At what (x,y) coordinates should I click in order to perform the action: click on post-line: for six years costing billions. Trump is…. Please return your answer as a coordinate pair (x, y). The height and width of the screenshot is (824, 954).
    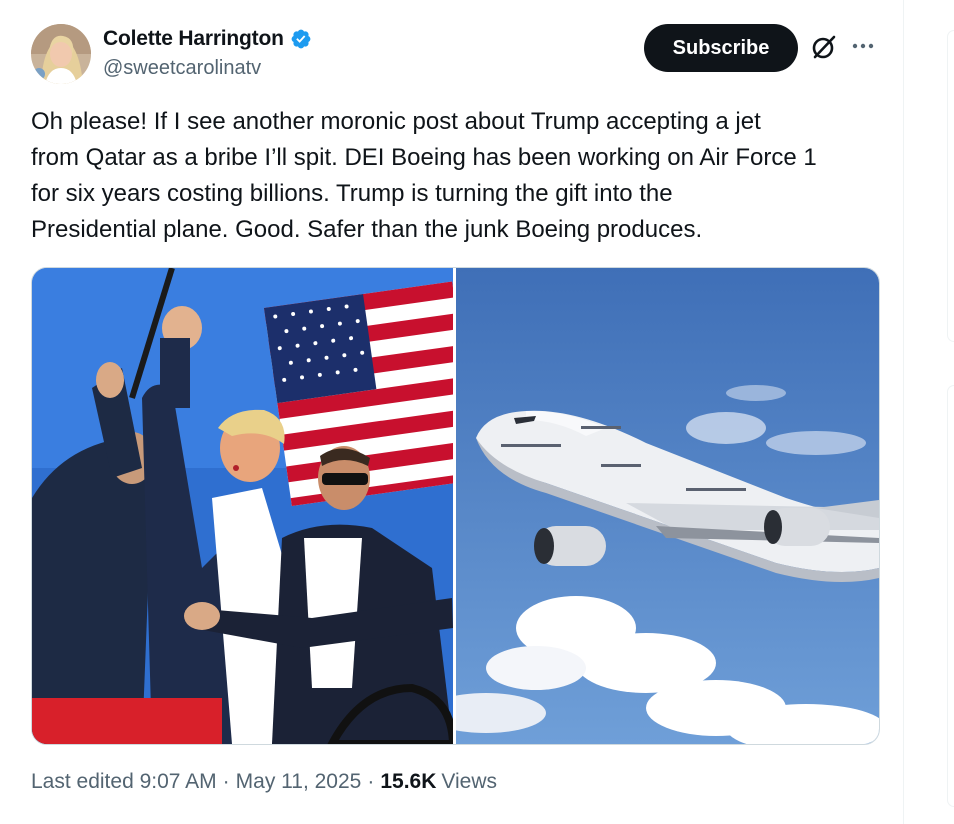
    Looking at the image, I should click on (352, 193).